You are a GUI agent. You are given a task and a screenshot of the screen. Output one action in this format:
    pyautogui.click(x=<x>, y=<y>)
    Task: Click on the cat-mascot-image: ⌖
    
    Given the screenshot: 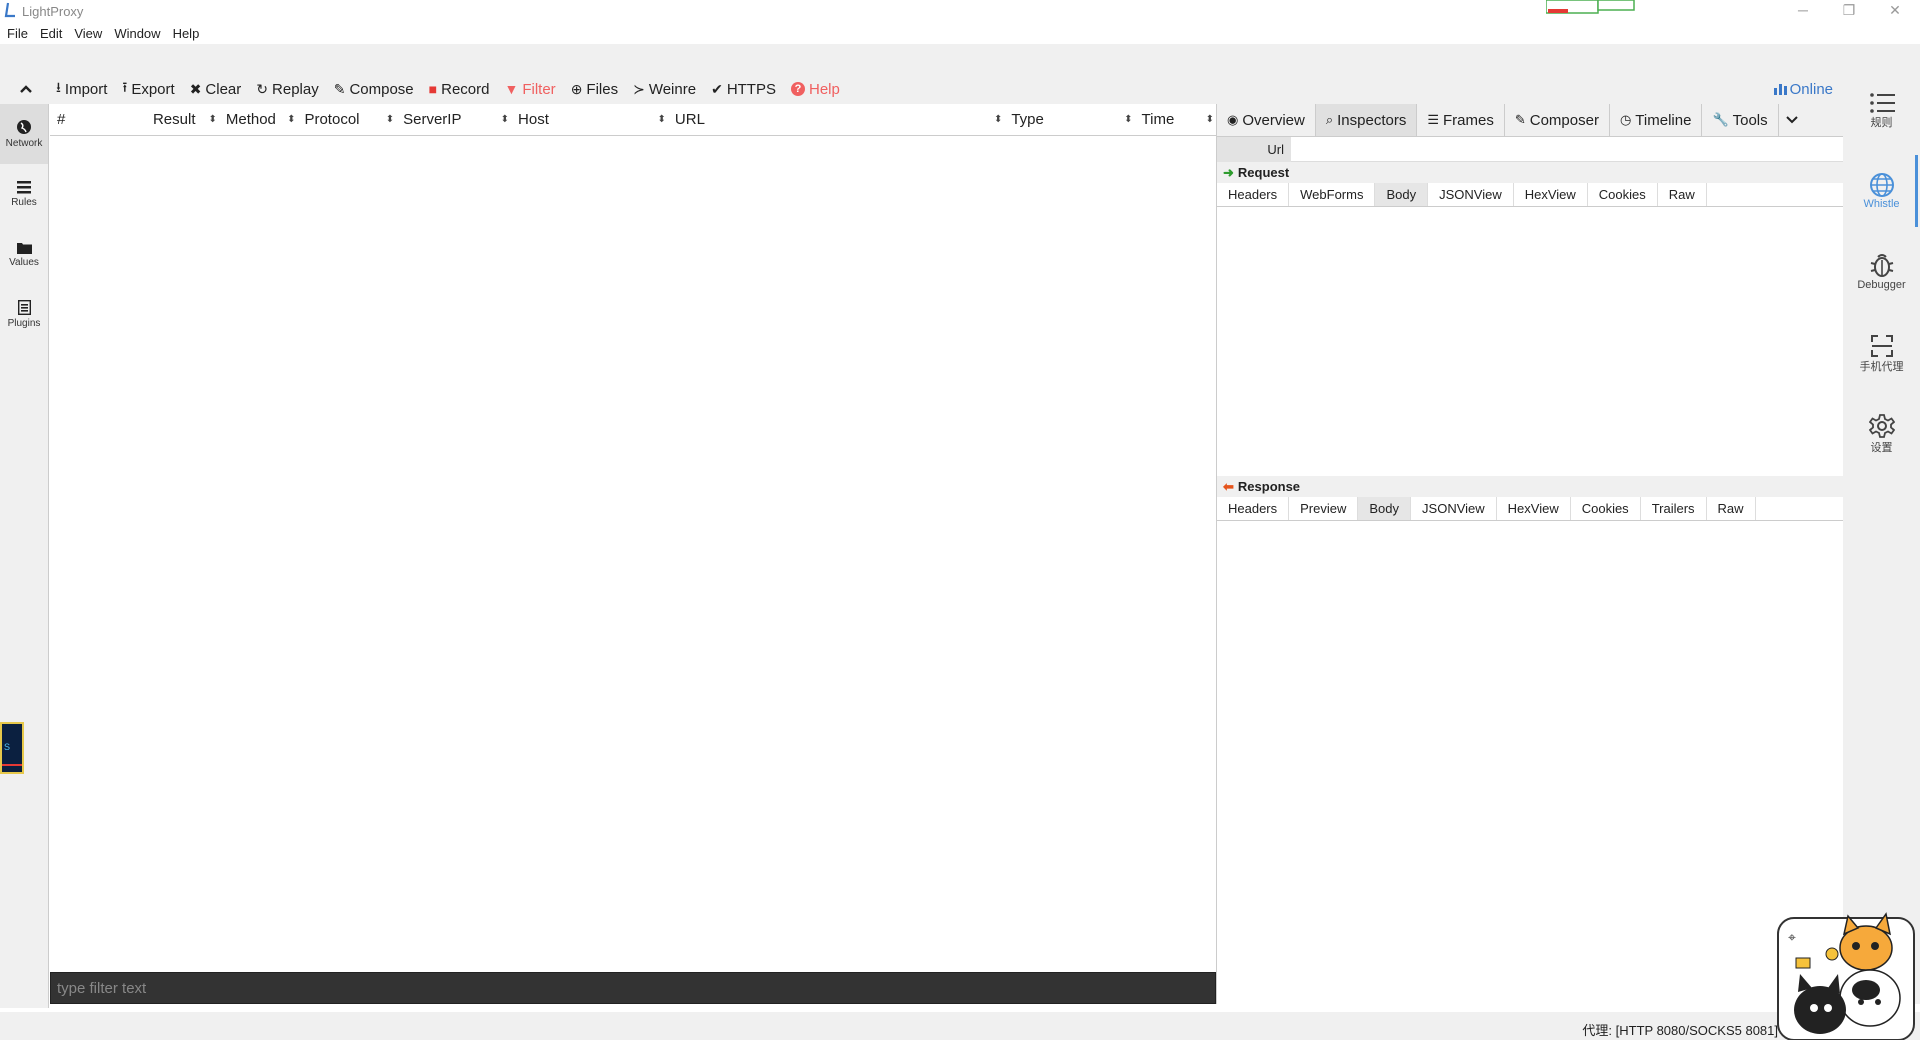 What is the action you would take?
    pyautogui.click(x=1846, y=975)
    